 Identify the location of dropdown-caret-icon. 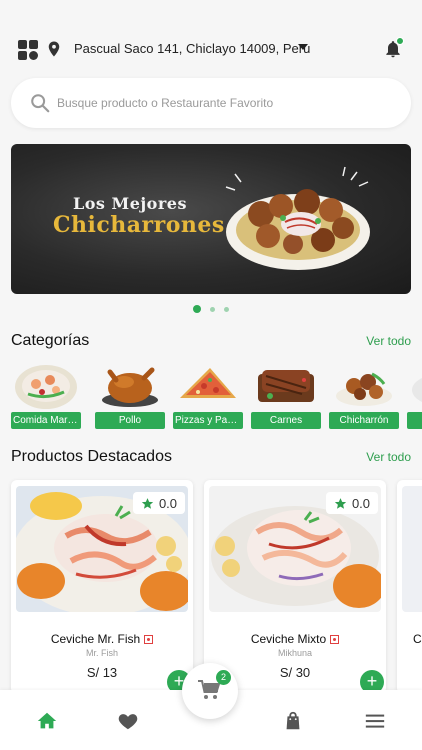
(303, 47).